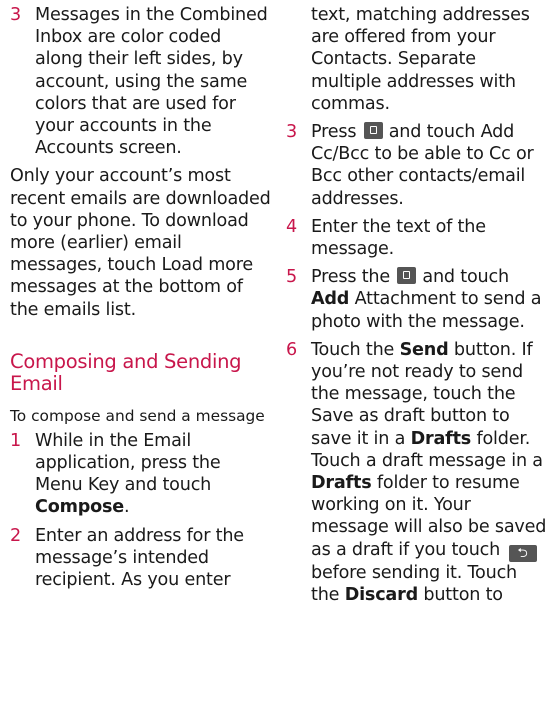 The image size is (551, 704). I want to click on list-item-4: 4 Enter the text of the message., so click(417, 238).